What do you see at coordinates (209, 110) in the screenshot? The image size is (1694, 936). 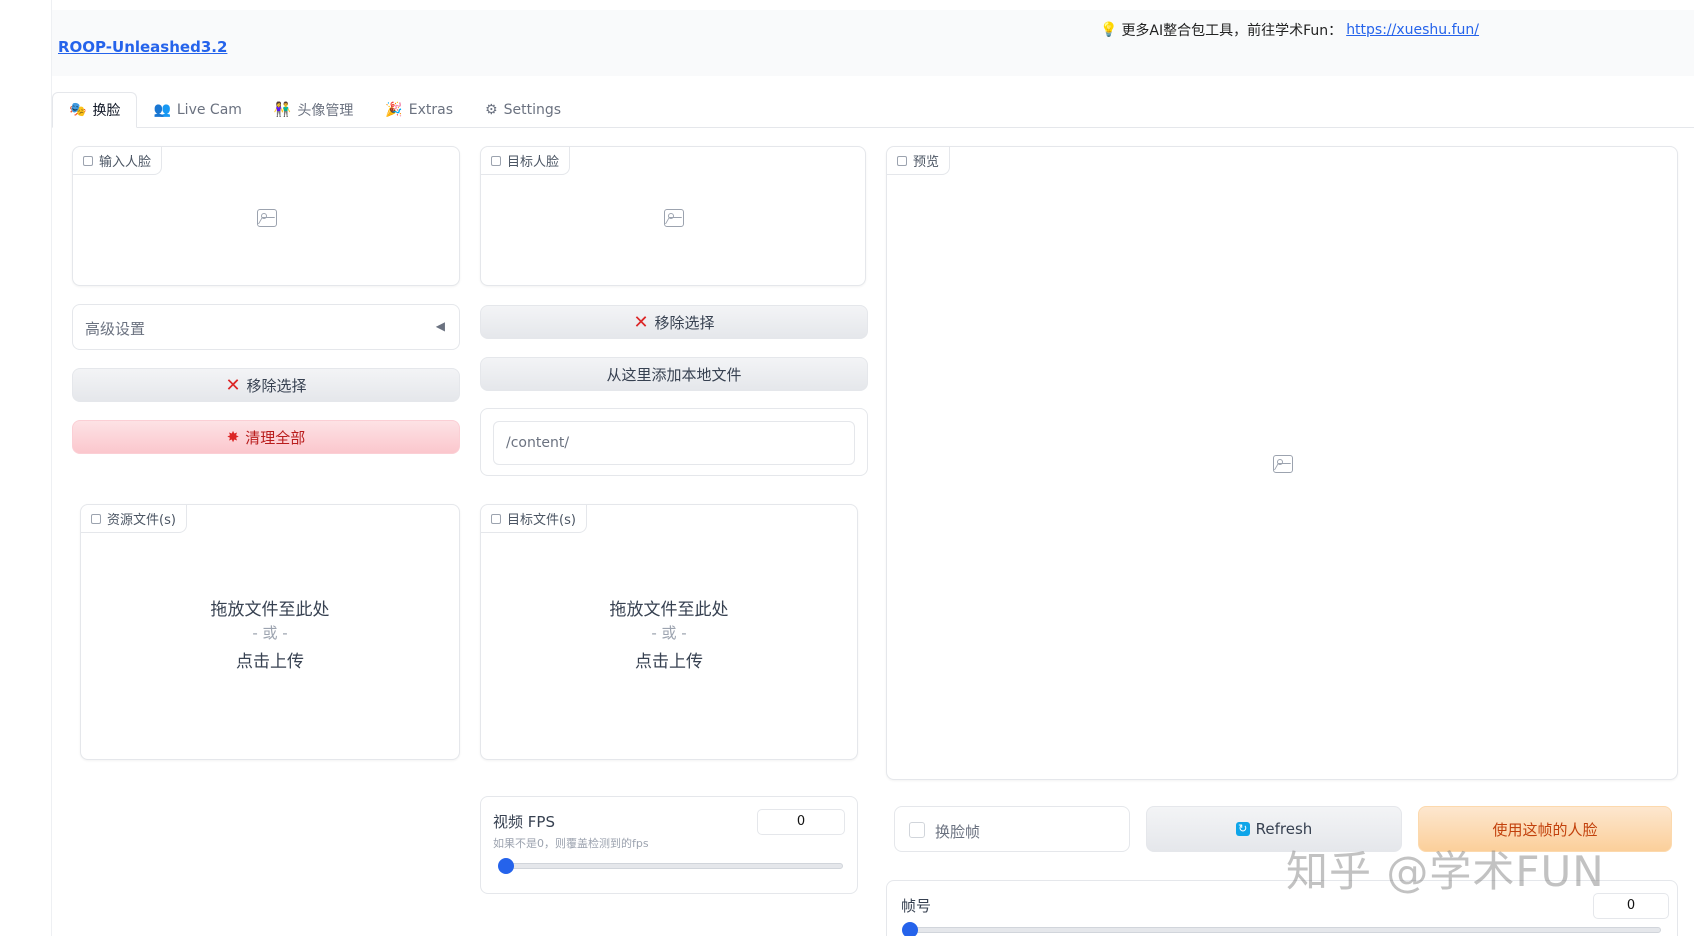 I see `tab-label: Live Cam` at bounding box center [209, 110].